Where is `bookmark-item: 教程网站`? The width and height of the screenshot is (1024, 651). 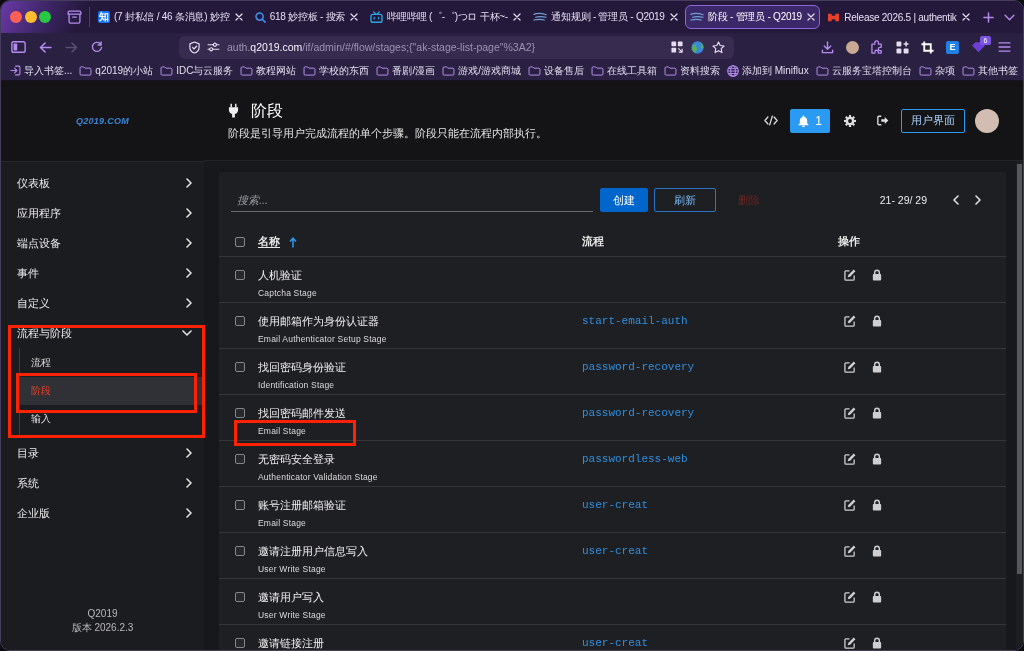
bookmark-item: 教程网站 is located at coordinates (268, 70).